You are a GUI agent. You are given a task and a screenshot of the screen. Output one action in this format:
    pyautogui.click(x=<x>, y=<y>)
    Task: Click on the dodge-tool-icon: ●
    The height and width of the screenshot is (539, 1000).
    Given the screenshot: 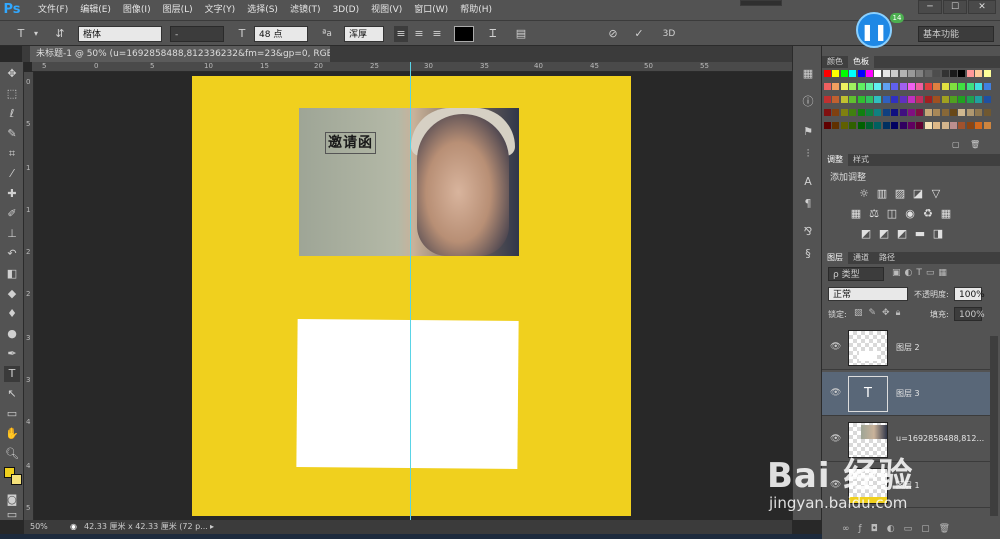 What is the action you would take?
    pyautogui.click(x=12, y=334)
    